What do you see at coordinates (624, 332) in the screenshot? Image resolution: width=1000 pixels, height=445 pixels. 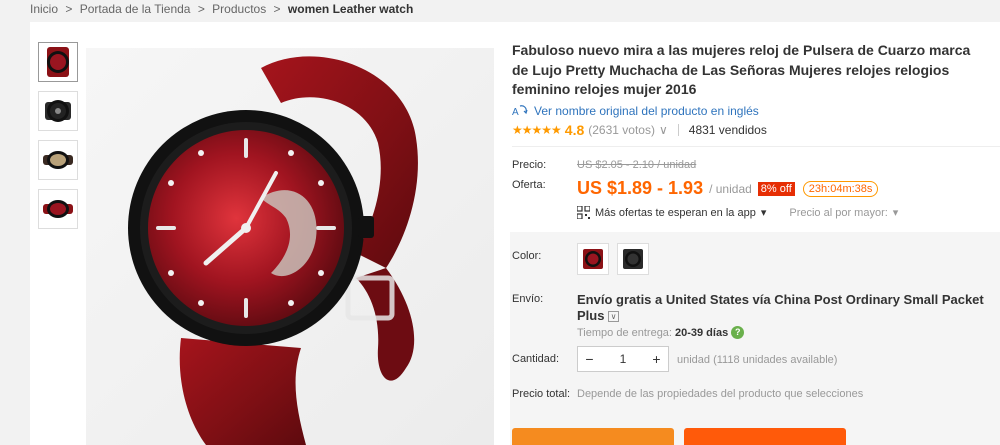 I see `delivery-label: Tiempo de entrega:` at bounding box center [624, 332].